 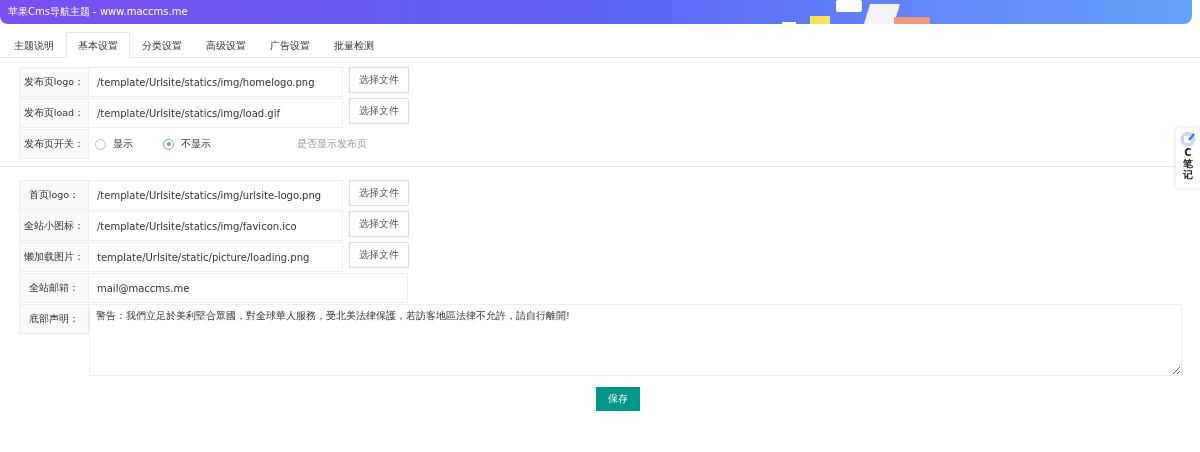 What do you see at coordinates (196, 144) in the screenshot?
I see `radio-label: 不显示` at bounding box center [196, 144].